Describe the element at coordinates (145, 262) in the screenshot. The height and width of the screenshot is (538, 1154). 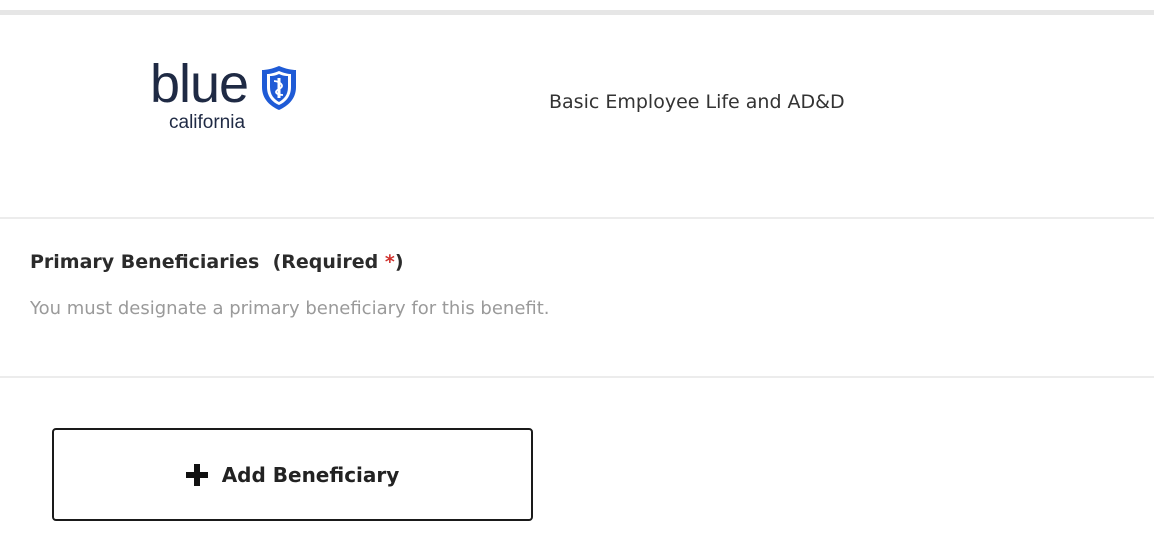
I see `heading-text: Primary Beneficiaries` at that location.